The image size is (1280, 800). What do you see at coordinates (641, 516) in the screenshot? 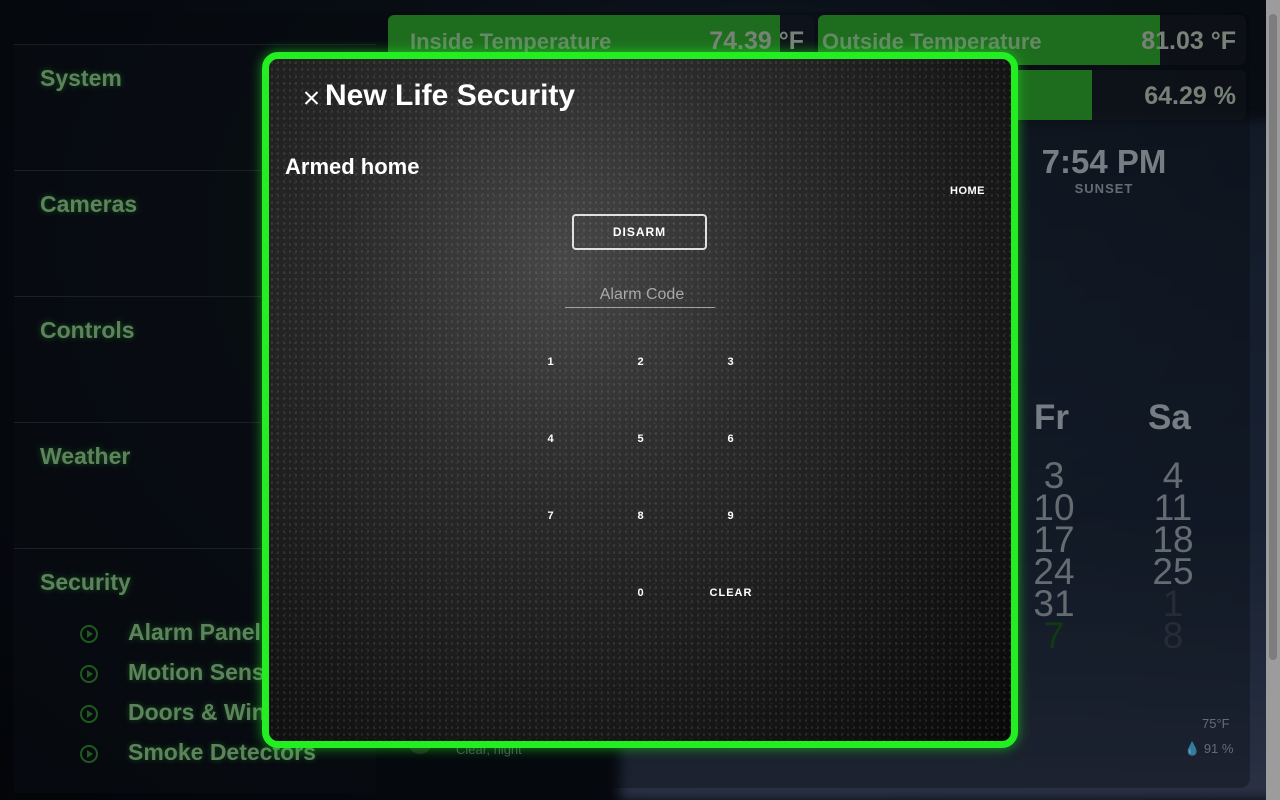
I see `keypad-8: 8` at bounding box center [641, 516].